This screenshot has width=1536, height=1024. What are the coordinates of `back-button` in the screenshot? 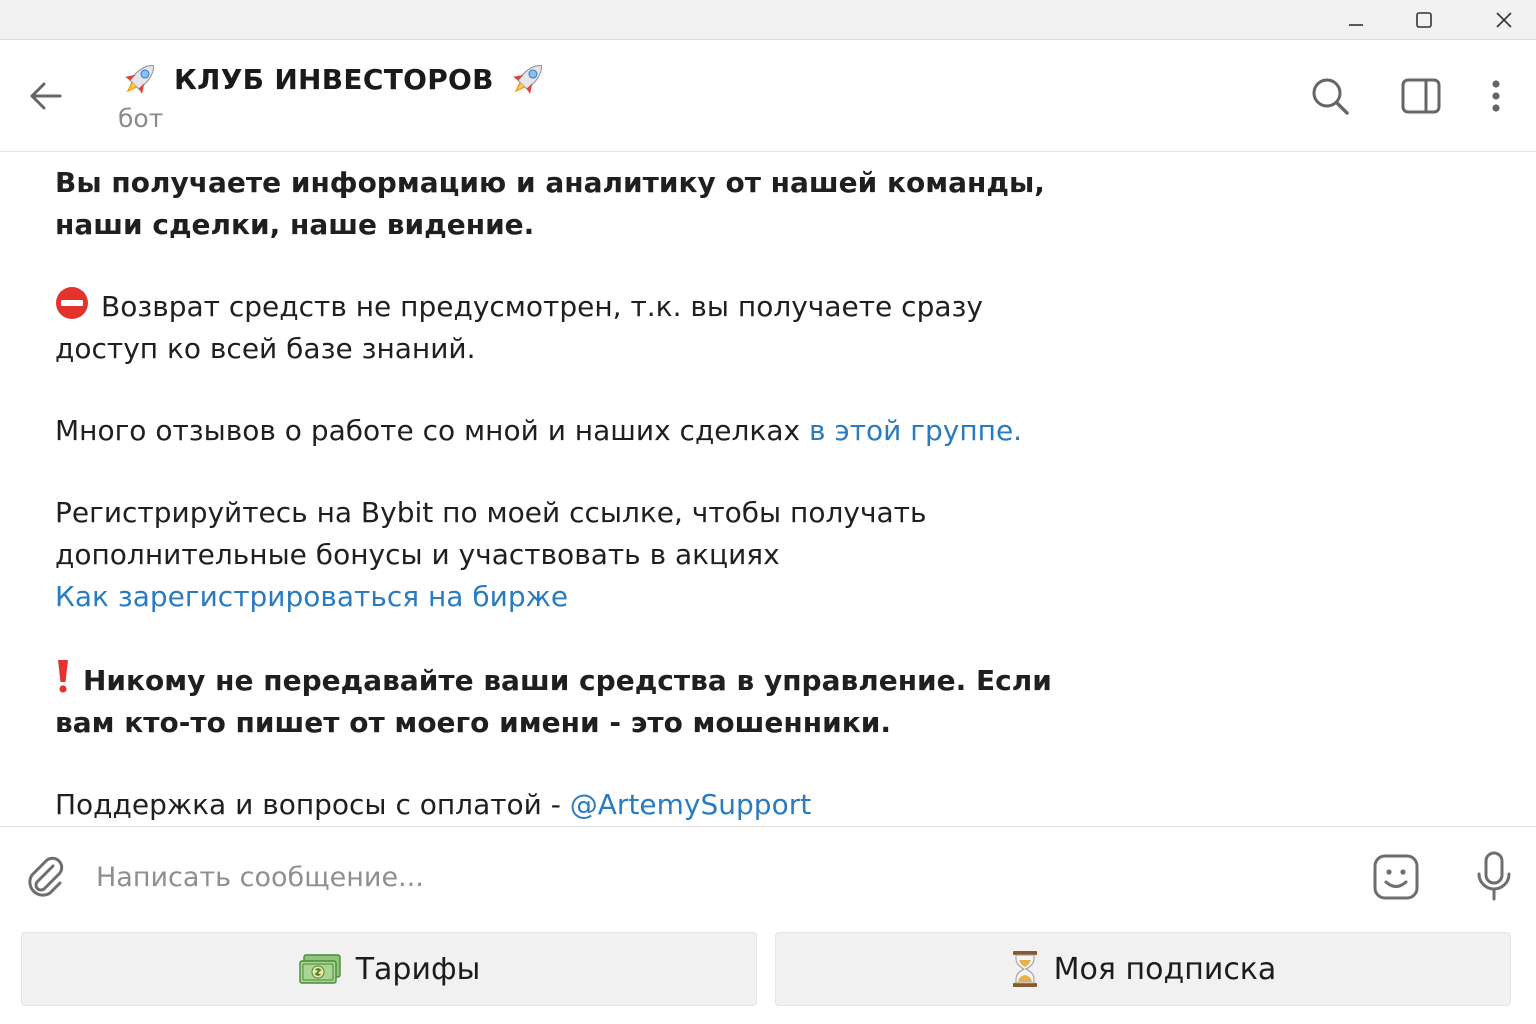 It's located at (46, 96).